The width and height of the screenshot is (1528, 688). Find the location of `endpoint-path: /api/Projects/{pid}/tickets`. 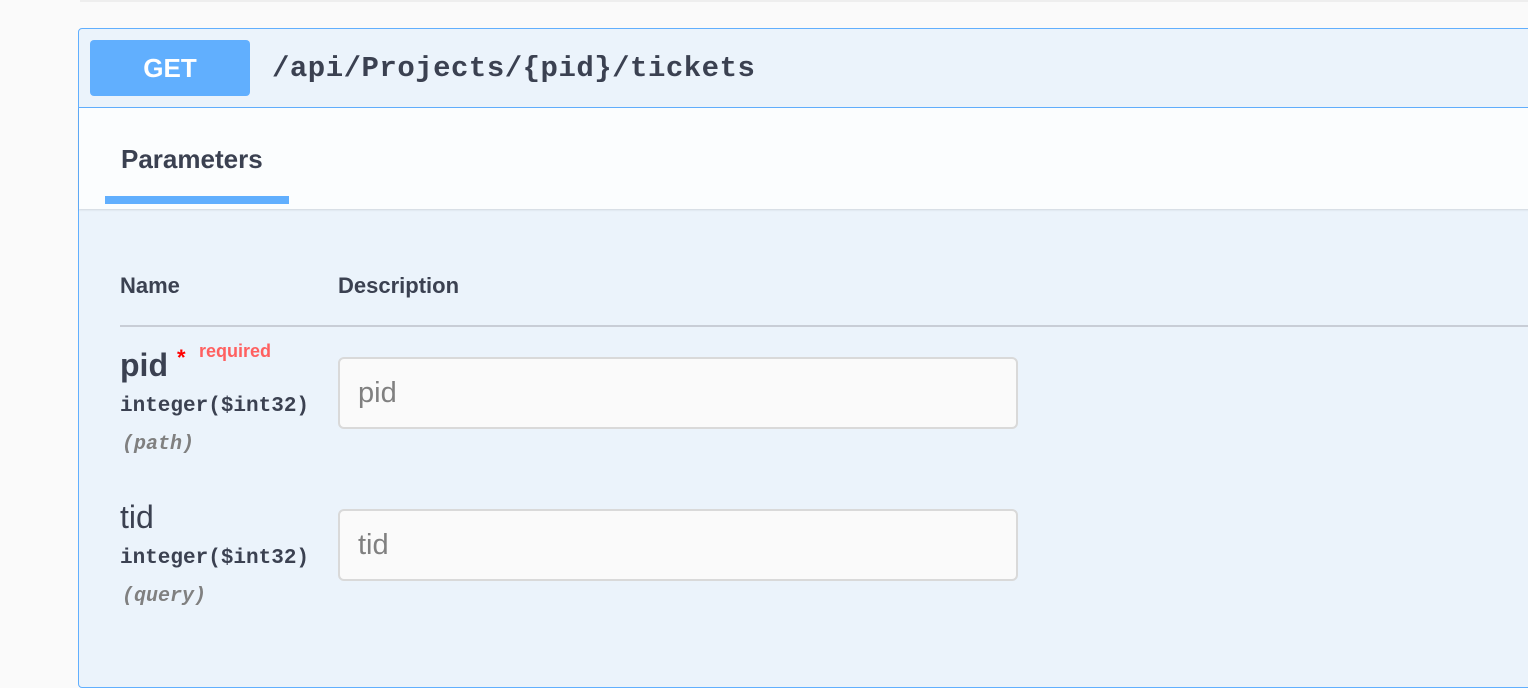

endpoint-path: /api/Projects/{pid}/tickets is located at coordinates (513, 68).